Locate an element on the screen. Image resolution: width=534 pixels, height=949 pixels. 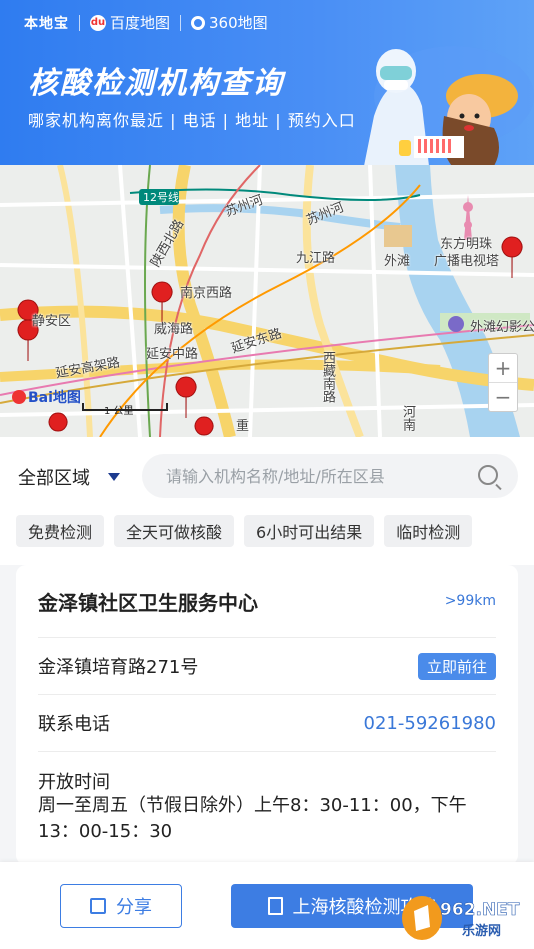
baidu-map-logo: Bai地图 is located at coordinates (46, 397).